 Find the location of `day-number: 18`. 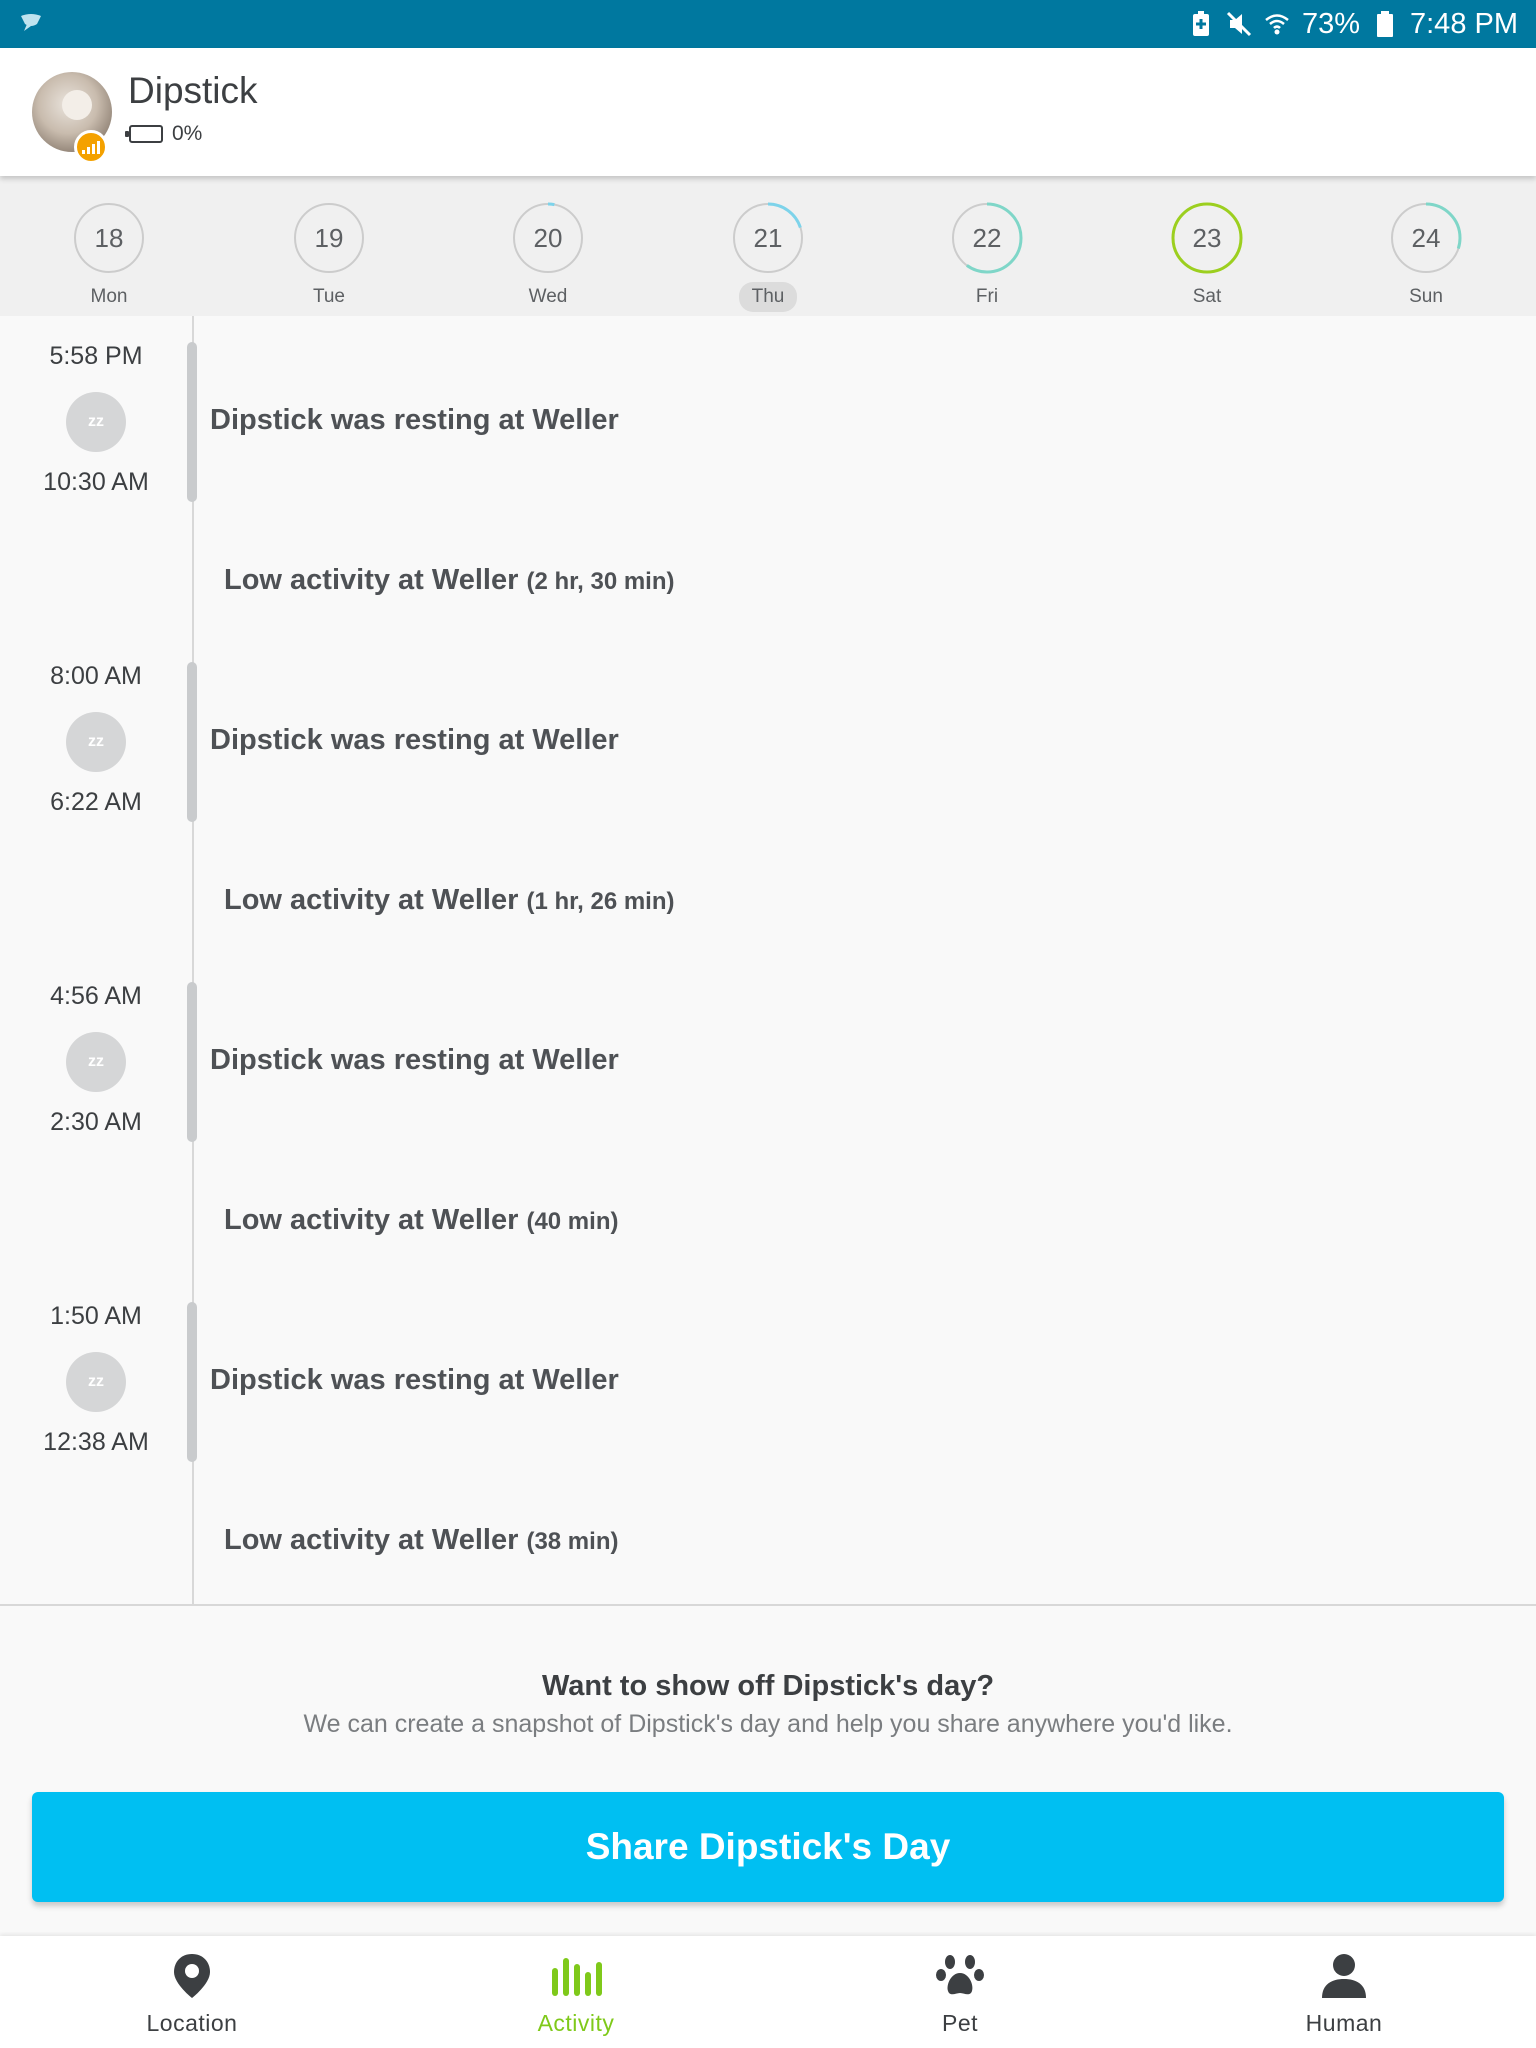

day-number: 18 is located at coordinates (109, 238).